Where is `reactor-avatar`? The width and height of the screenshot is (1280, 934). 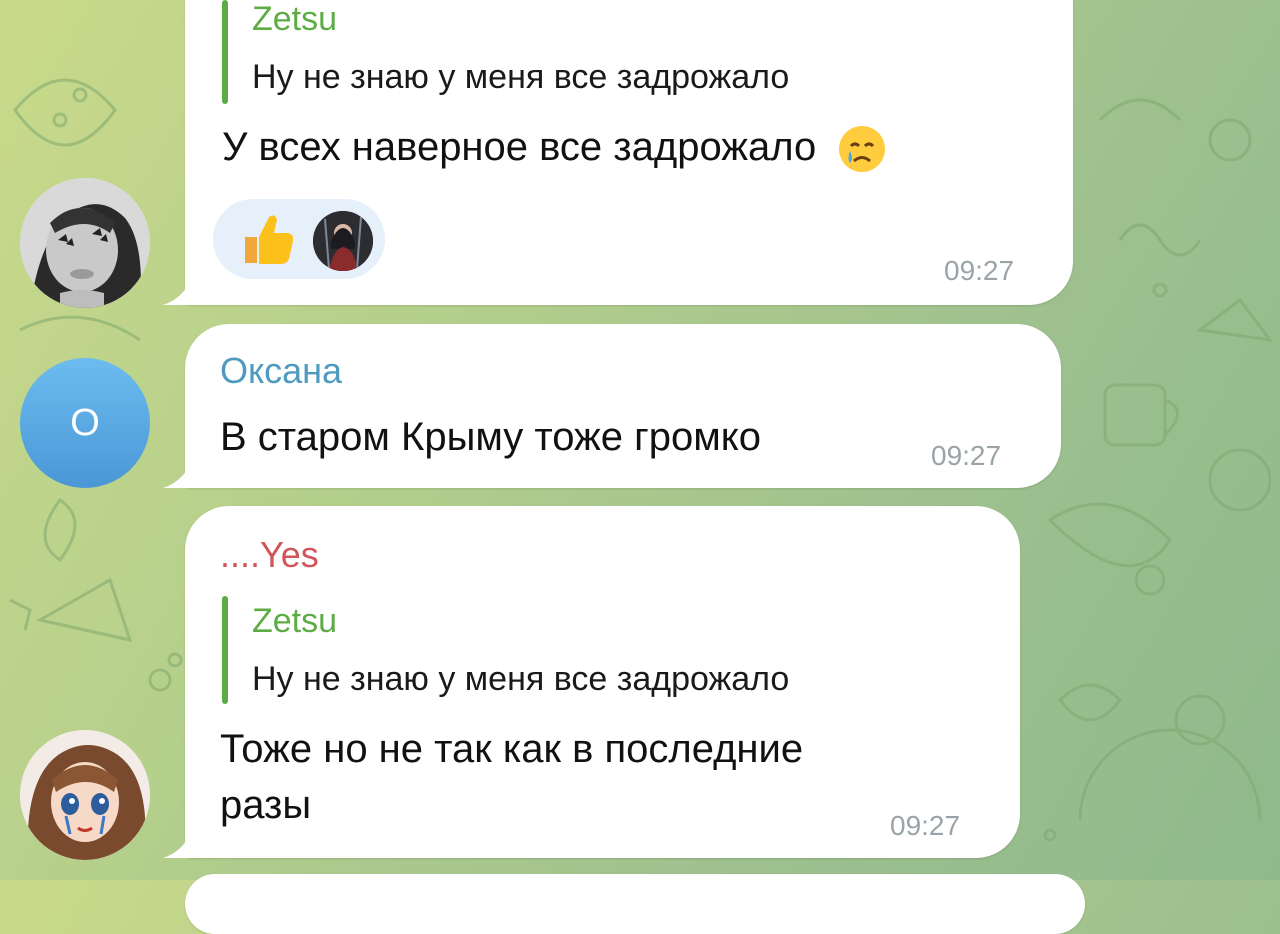 reactor-avatar is located at coordinates (343, 241).